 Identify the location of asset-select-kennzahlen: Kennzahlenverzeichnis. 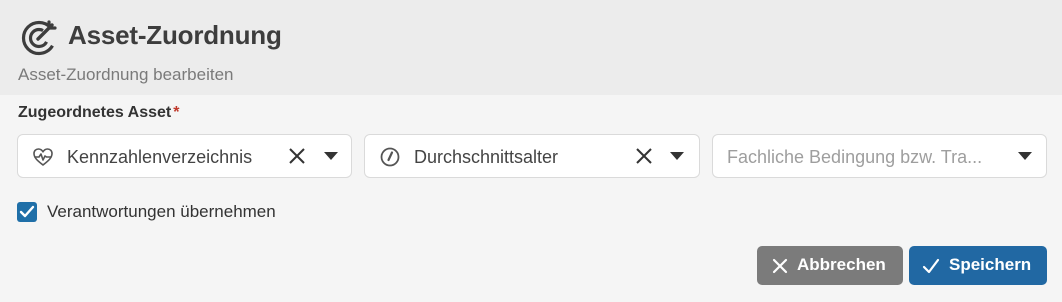
(184, 156).